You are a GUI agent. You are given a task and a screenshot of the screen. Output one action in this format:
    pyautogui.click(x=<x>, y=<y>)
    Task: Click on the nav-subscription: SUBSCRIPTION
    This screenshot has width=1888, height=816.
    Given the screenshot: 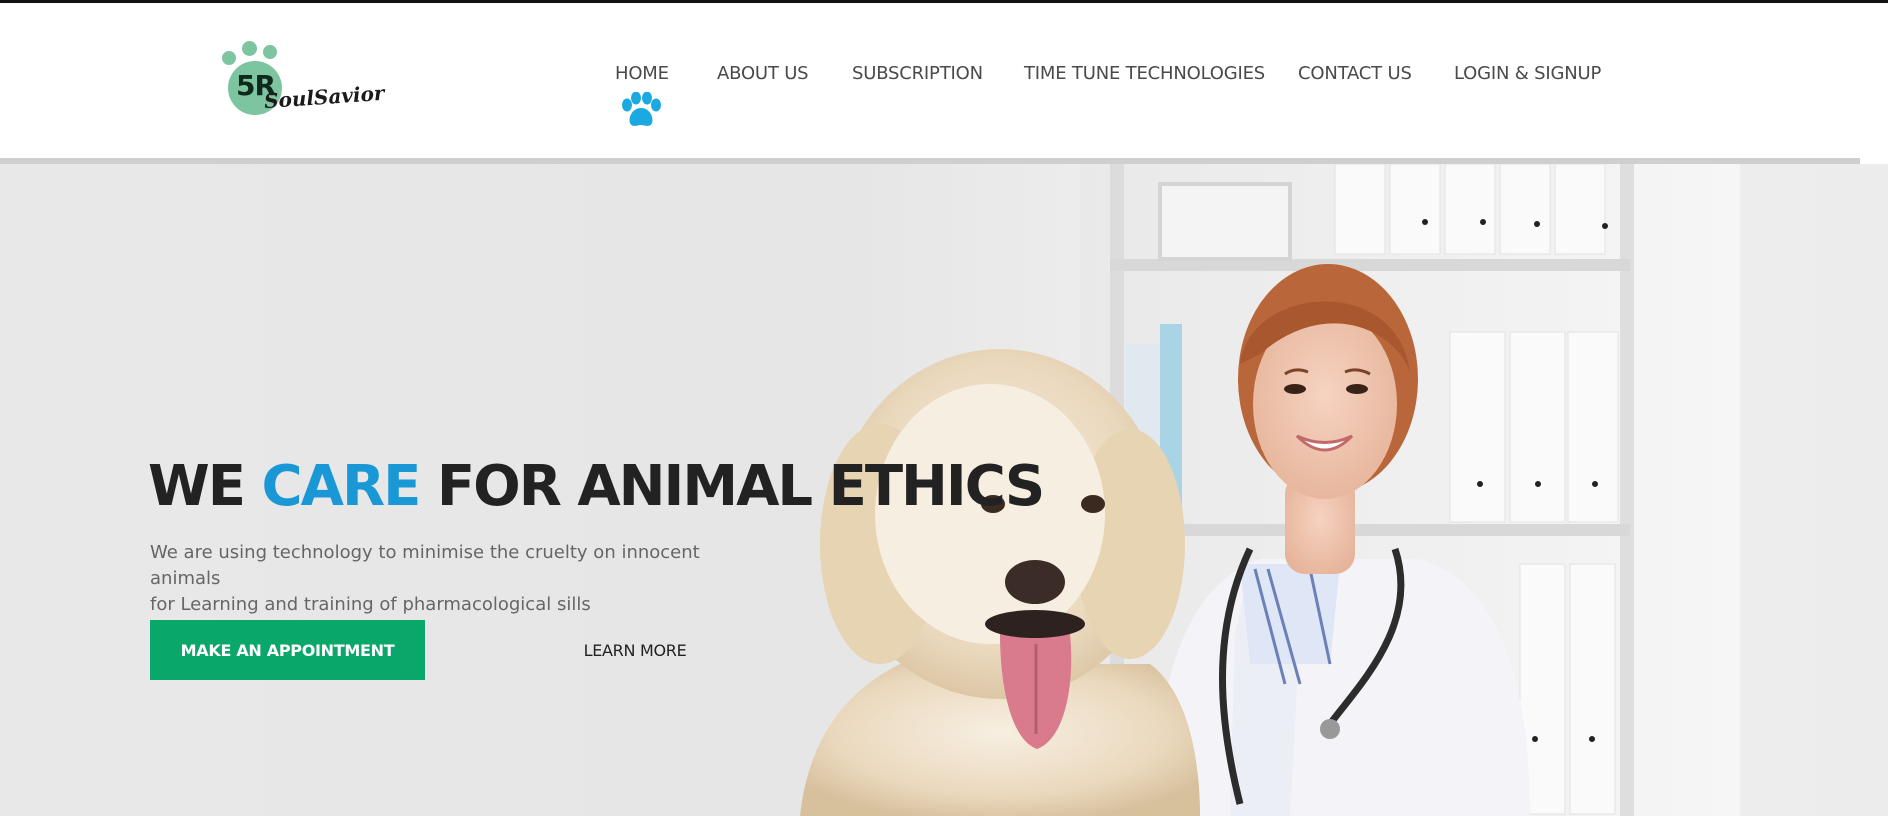 What is the action you would take?
    pyautogui.click(x=917, y=73)
    